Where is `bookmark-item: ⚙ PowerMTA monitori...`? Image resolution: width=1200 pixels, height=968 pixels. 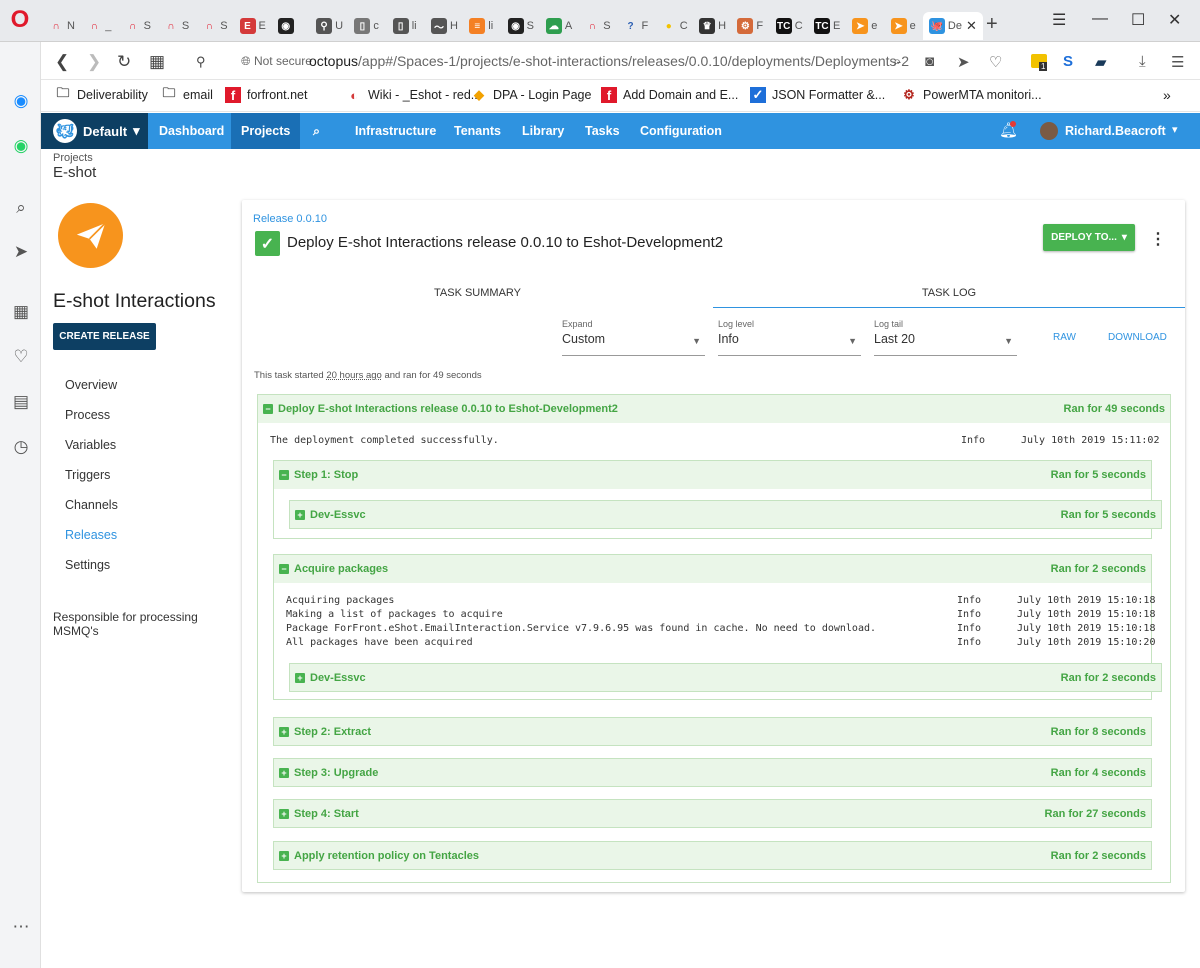
bookmark-item: ⚙ PowerMTA monitori... is located at coordinates (971, 95).